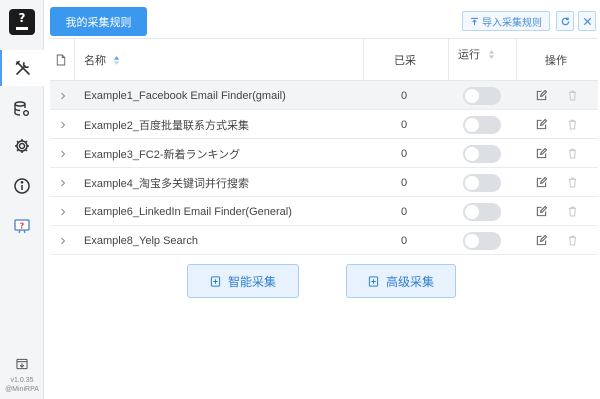 This screenshot has width=600, height=399. I want to click on refresh-icon, so click(565, 20).